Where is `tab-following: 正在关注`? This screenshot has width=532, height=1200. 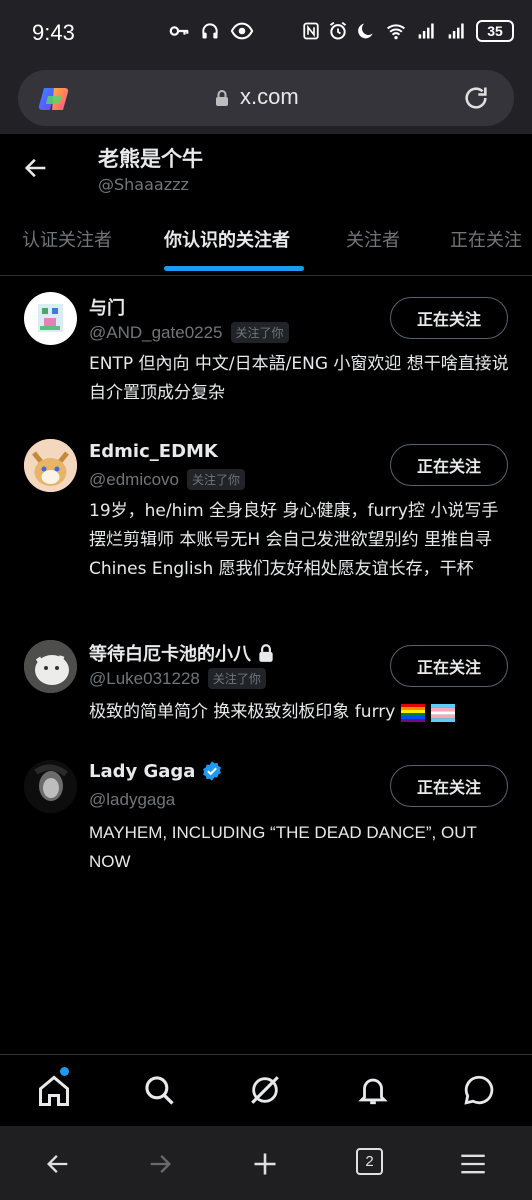
tab-following: 正在关注 is located at coordinates (486, 239).